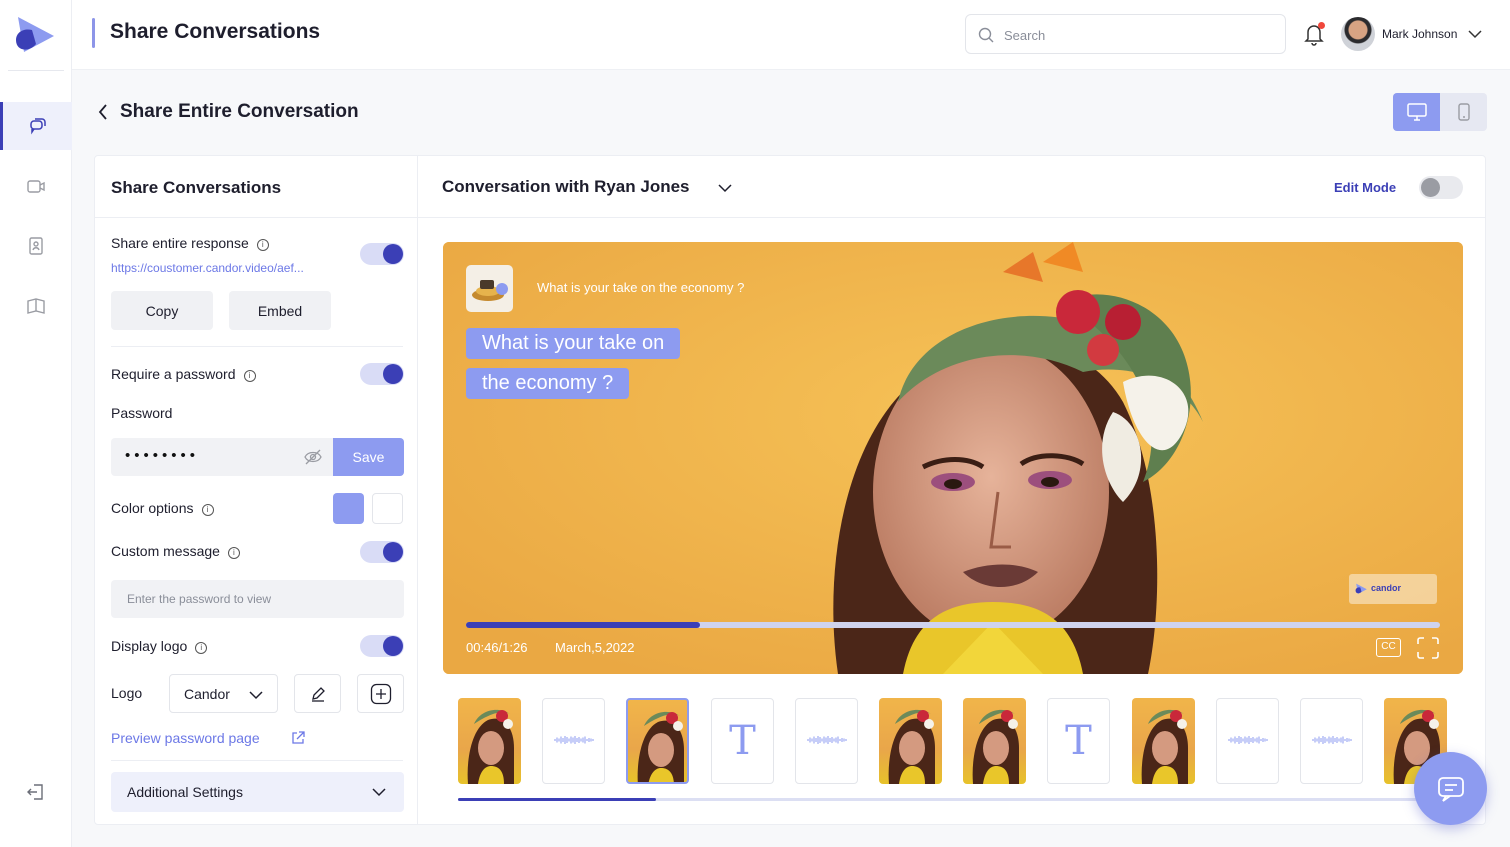  I want to click on nav-item-conversations, so click(36, 126).